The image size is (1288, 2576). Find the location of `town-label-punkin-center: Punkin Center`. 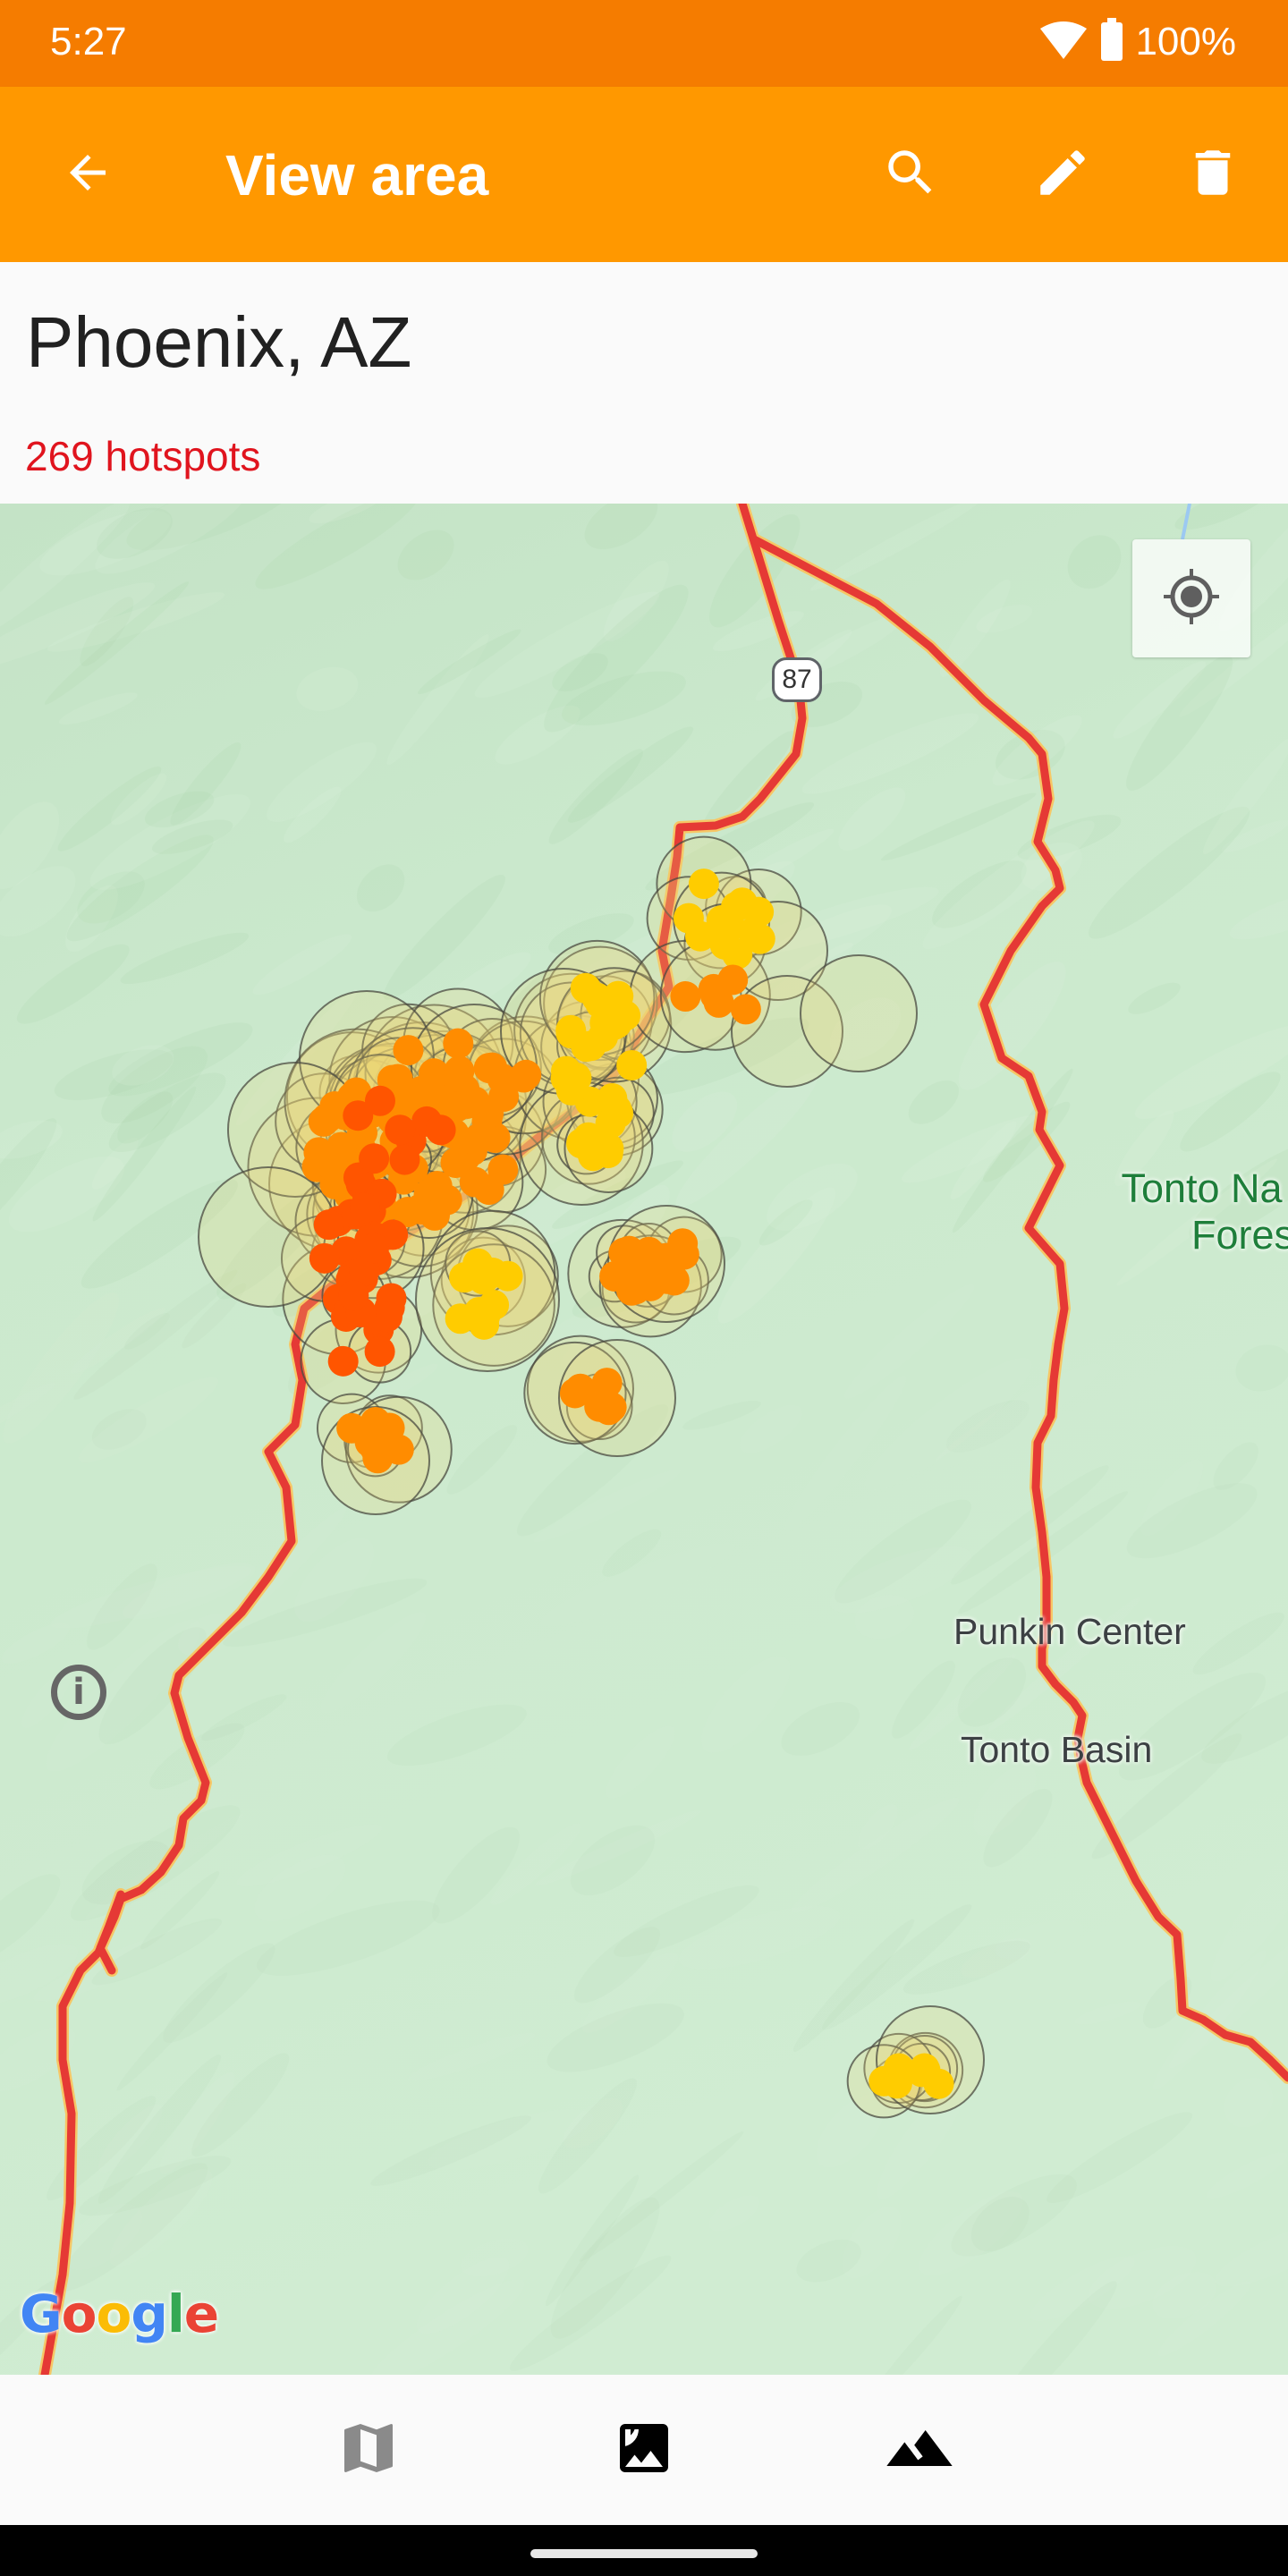

town-label-punkin-center: Punkin Center is located at coordinates (1069, 1631).